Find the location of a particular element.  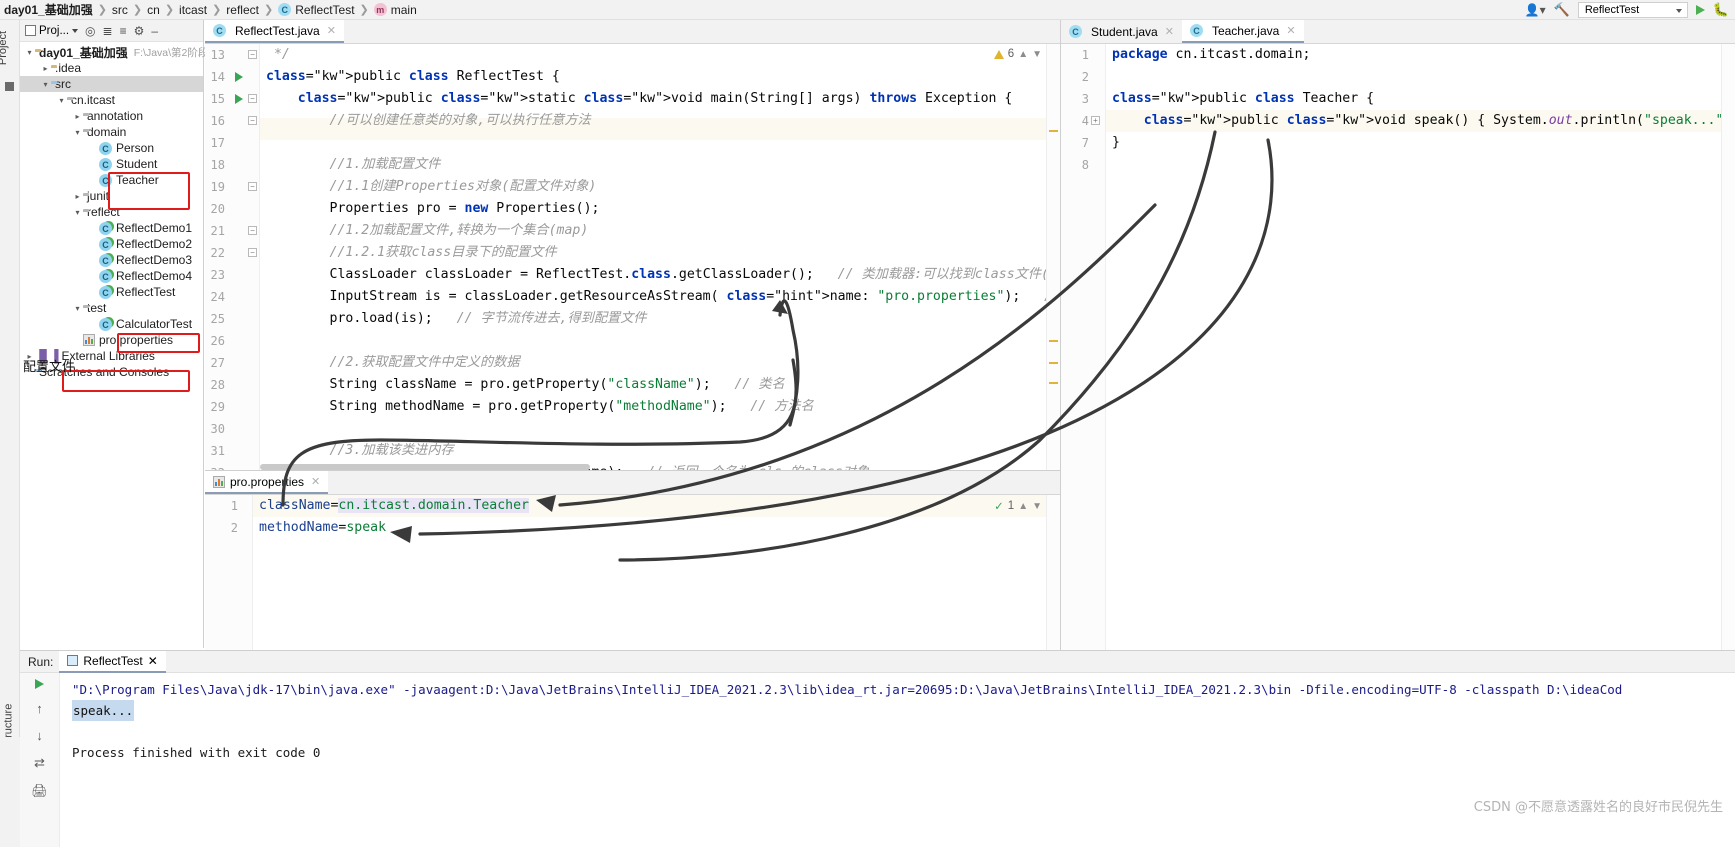

tab-teacher-java: C Teacher.java ✕ is located at coordinates (1242, 31).